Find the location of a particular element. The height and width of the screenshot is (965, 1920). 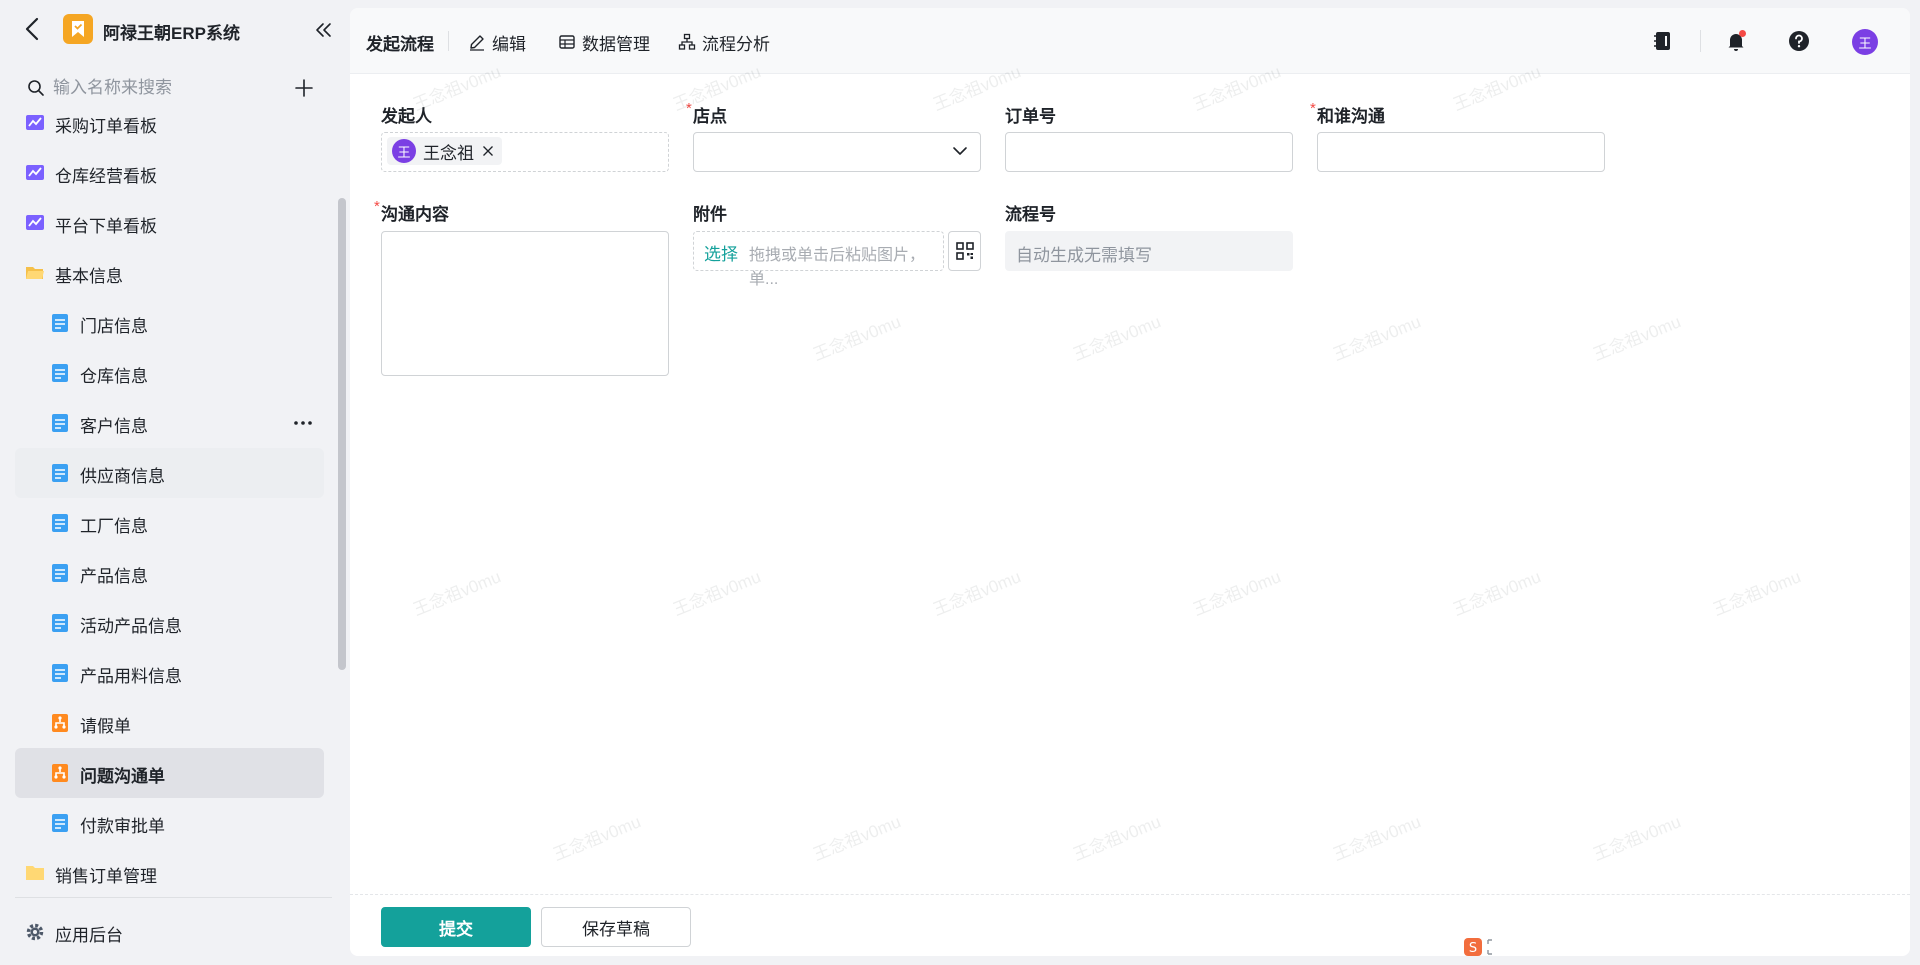

collapse-sidebar-icon is located at coordinates (324, 30).